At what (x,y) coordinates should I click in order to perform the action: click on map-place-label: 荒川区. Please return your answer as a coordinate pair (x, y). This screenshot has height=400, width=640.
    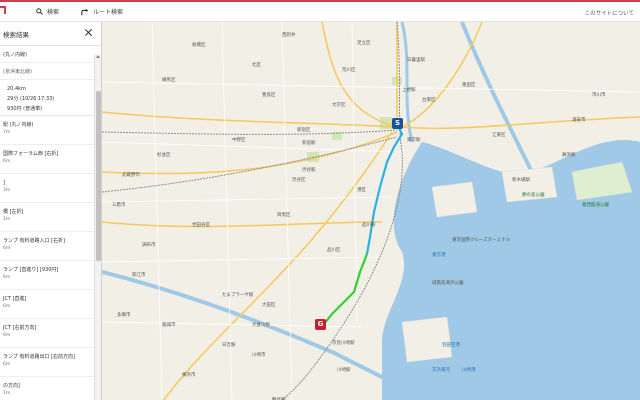
    Looking at the image, I should click on (349, 70).